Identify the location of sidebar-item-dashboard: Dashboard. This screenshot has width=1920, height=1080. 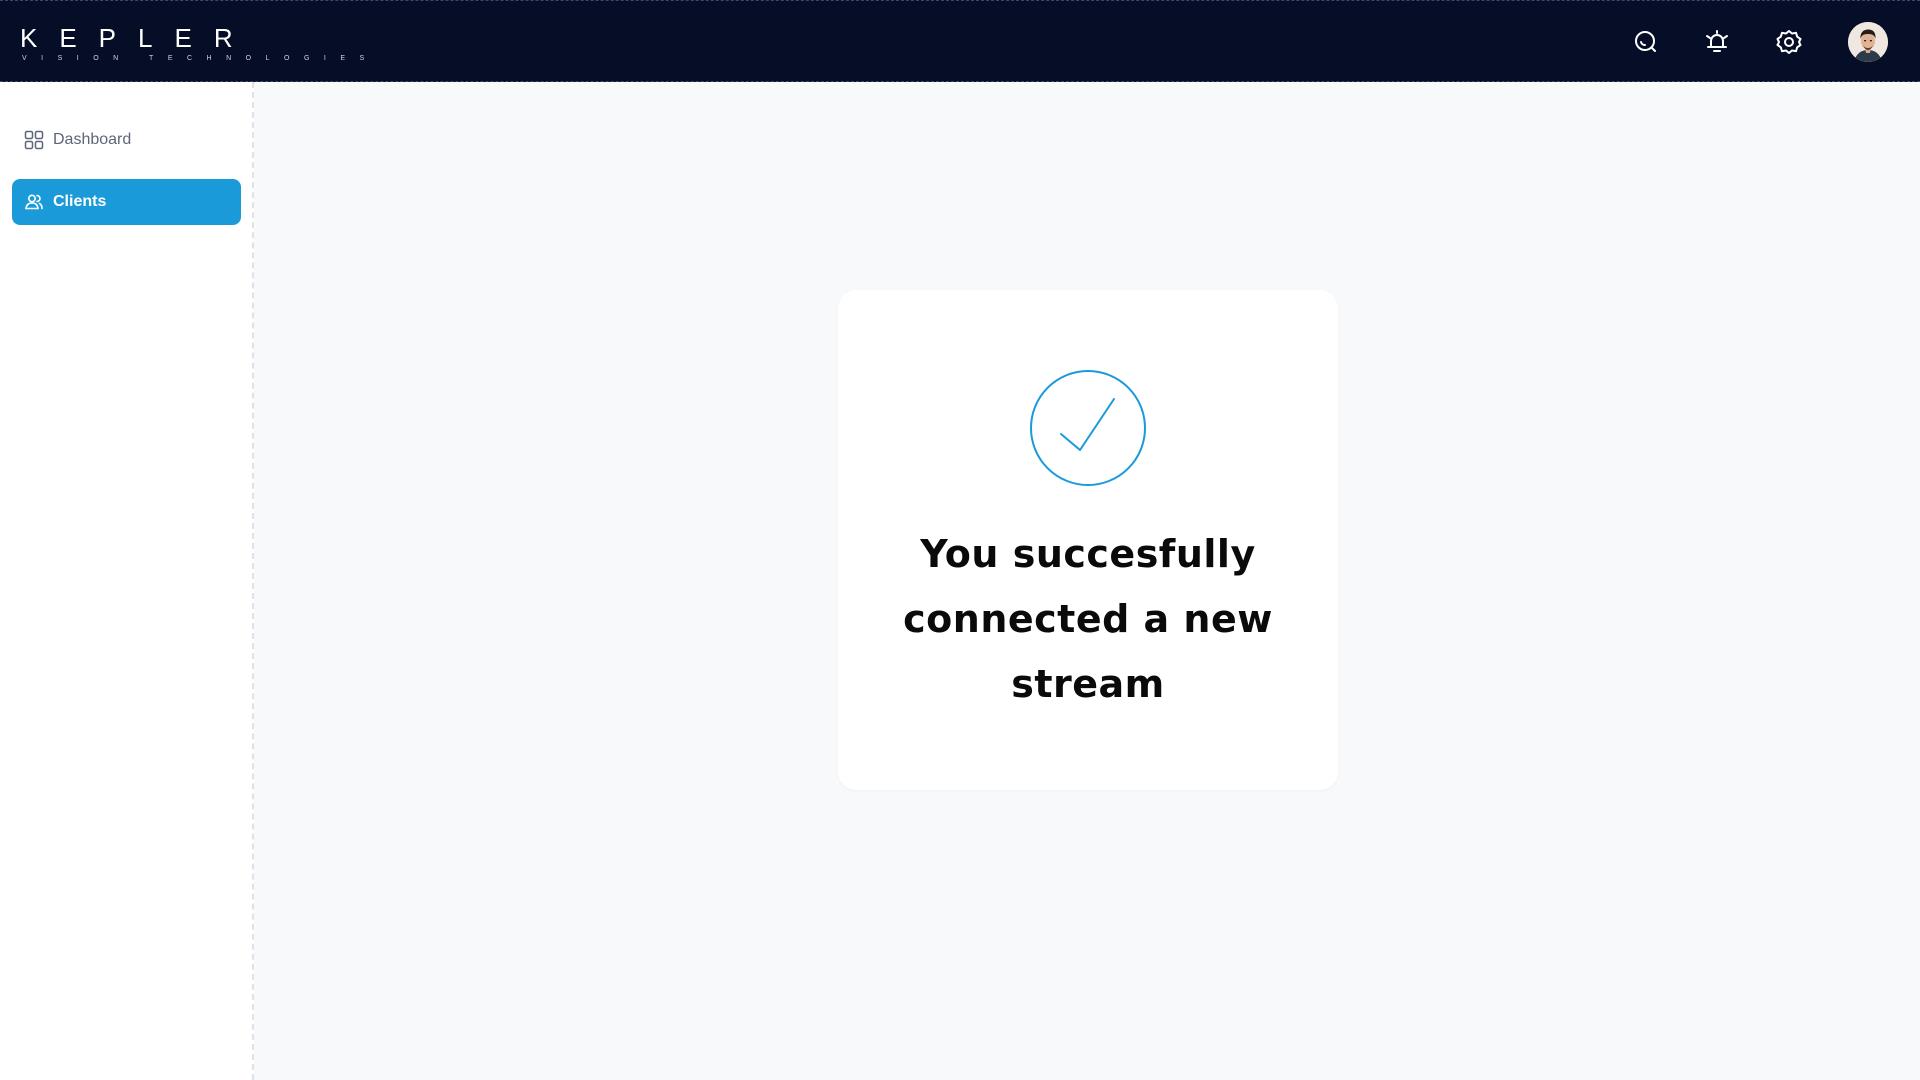
(126, 140).